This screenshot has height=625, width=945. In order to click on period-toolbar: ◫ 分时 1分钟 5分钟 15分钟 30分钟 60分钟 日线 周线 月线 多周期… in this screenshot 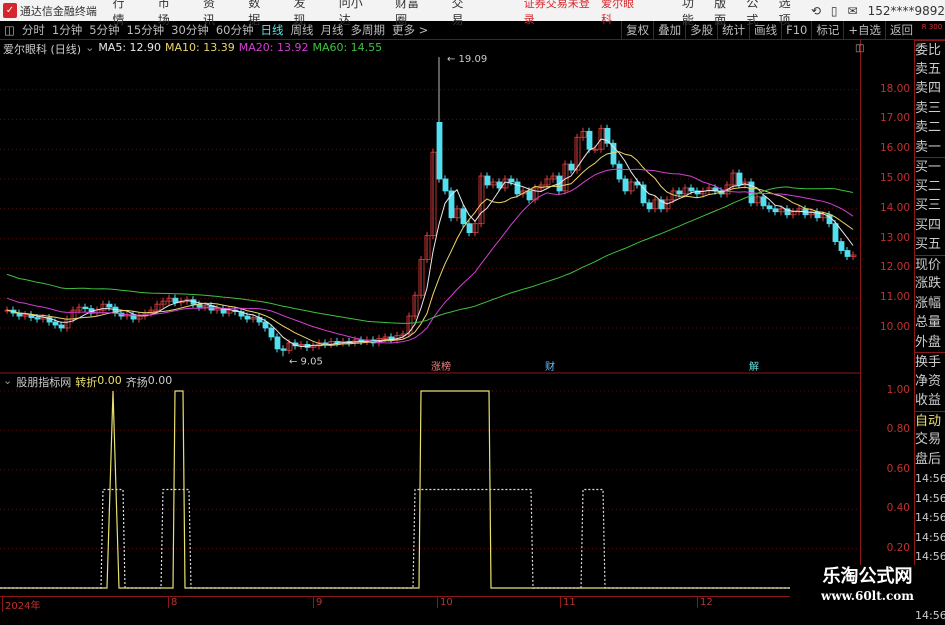, I will do `click(472, 30)`.